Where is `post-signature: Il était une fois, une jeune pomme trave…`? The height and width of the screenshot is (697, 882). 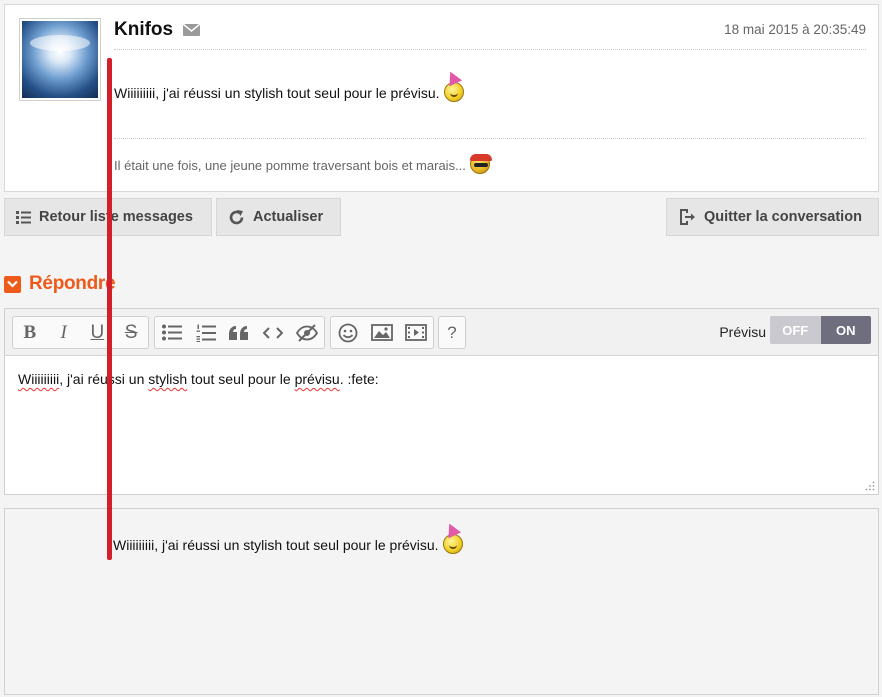 post-signature: Il était une fois, une jeune pomme trave… is located at coordinates (303, 164).